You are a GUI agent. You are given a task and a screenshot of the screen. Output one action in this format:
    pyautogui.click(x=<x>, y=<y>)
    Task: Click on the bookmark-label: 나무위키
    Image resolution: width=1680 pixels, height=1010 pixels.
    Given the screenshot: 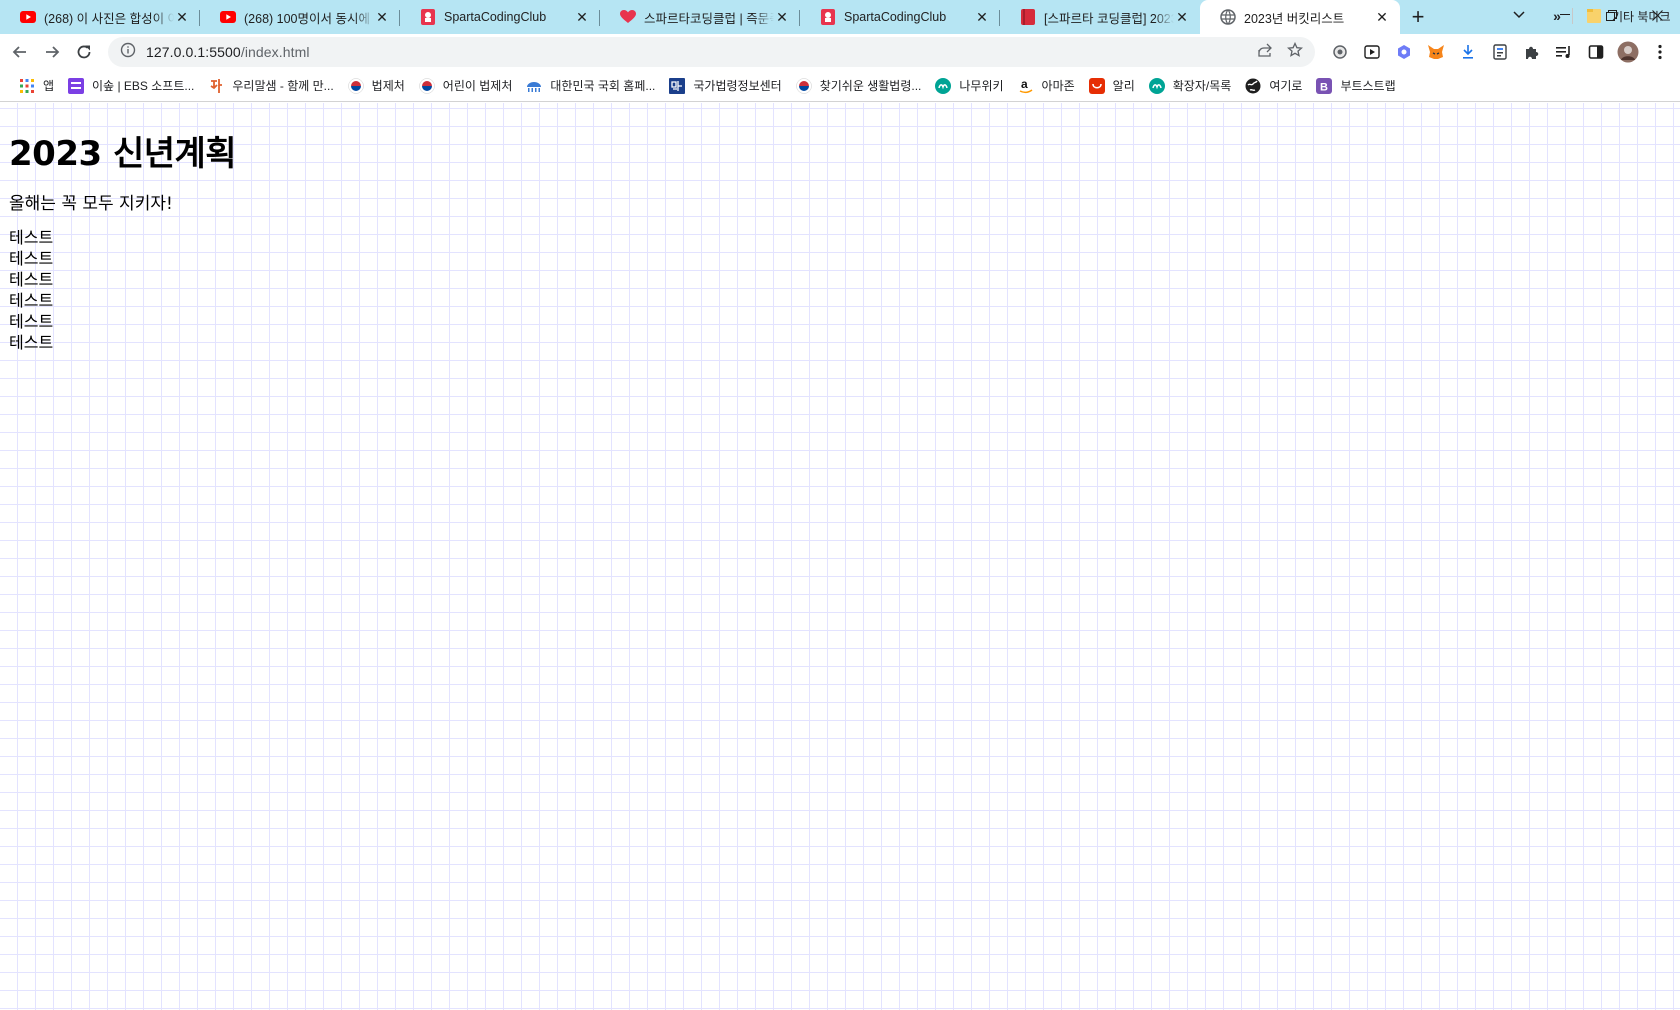 What is the action you would take?
    pyautogui.click(x=981, y=86)
    